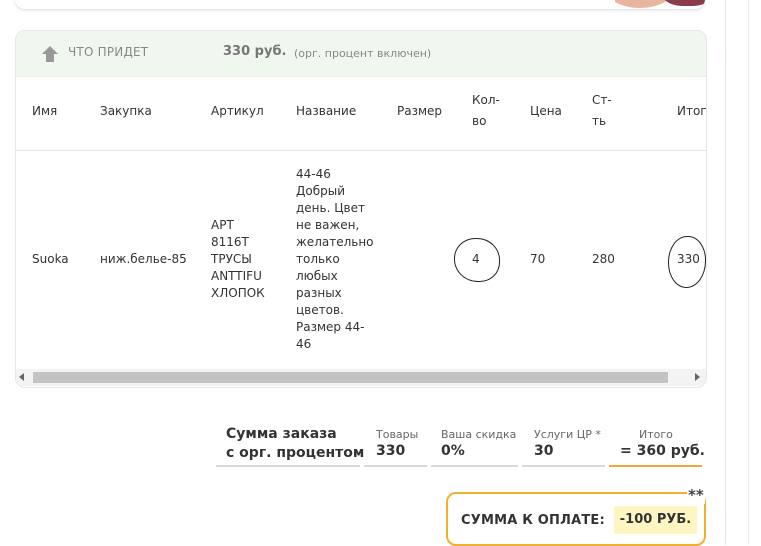 The height and width of the screenshot is (546, 761). What do you see at coordinates (656, 434) in the screenshot?
I see `total-label: Итого` at bounding box center [656, 434].